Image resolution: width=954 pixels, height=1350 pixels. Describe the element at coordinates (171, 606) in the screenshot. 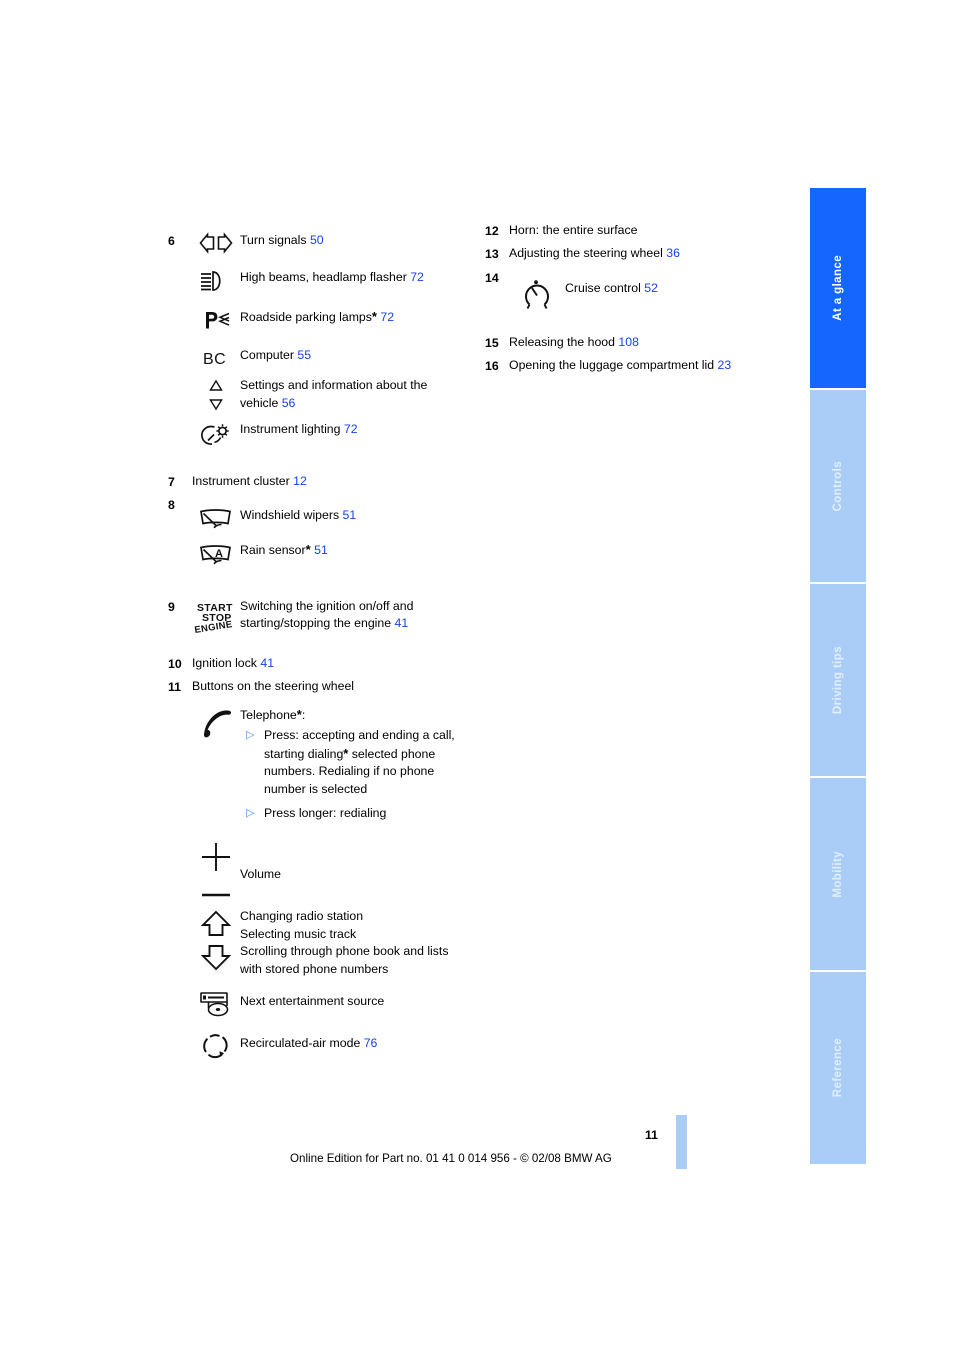

I see `item-number-9: 9` at that location.